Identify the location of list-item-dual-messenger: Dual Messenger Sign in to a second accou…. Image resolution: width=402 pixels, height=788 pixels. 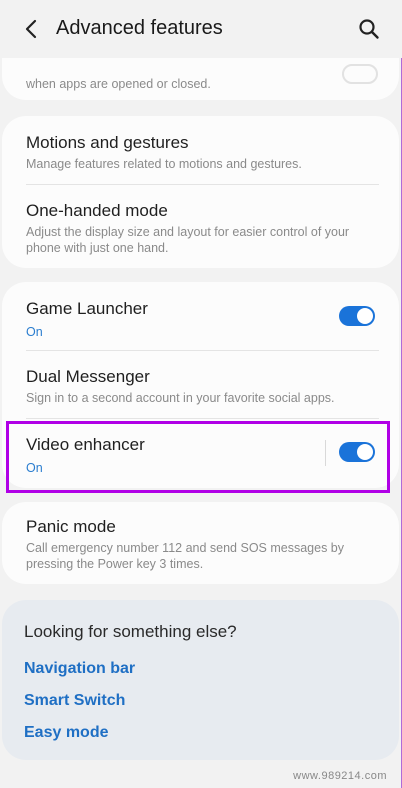
(200, 386).